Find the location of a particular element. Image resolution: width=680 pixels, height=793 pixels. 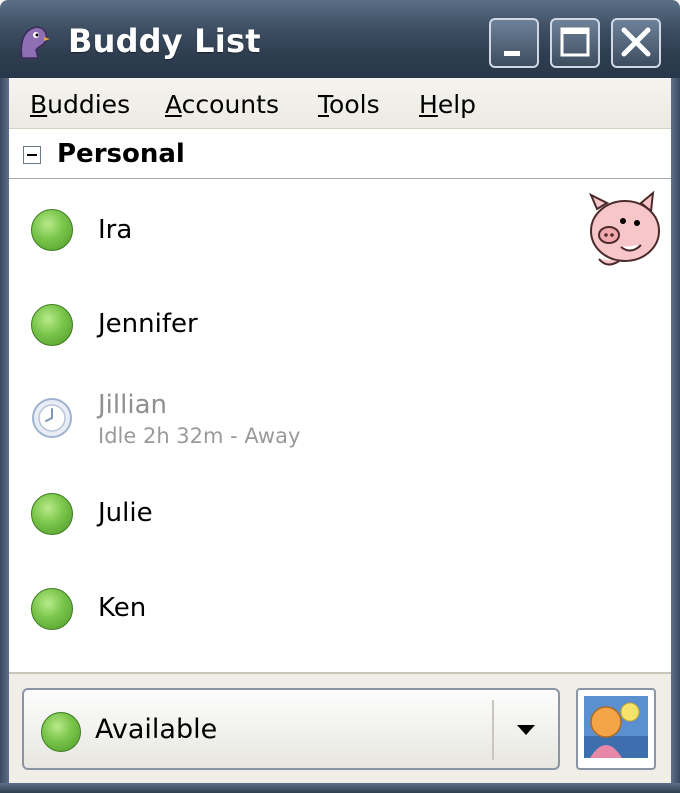

menu-bar: Buddies Accounts Tools Help is located at coordinates (340, 103).